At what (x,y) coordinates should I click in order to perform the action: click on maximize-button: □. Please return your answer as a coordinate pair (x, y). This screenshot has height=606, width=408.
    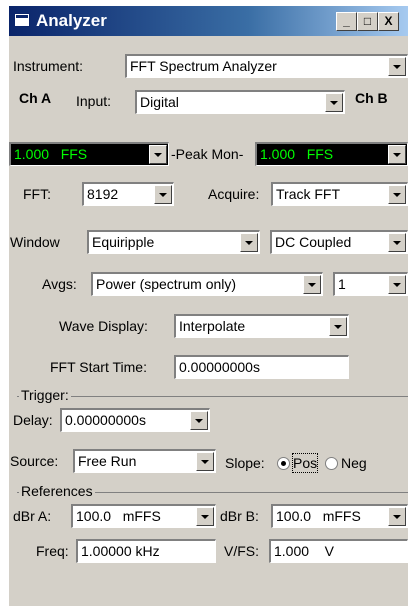
    Looking at the image, I should click on (367, 21).